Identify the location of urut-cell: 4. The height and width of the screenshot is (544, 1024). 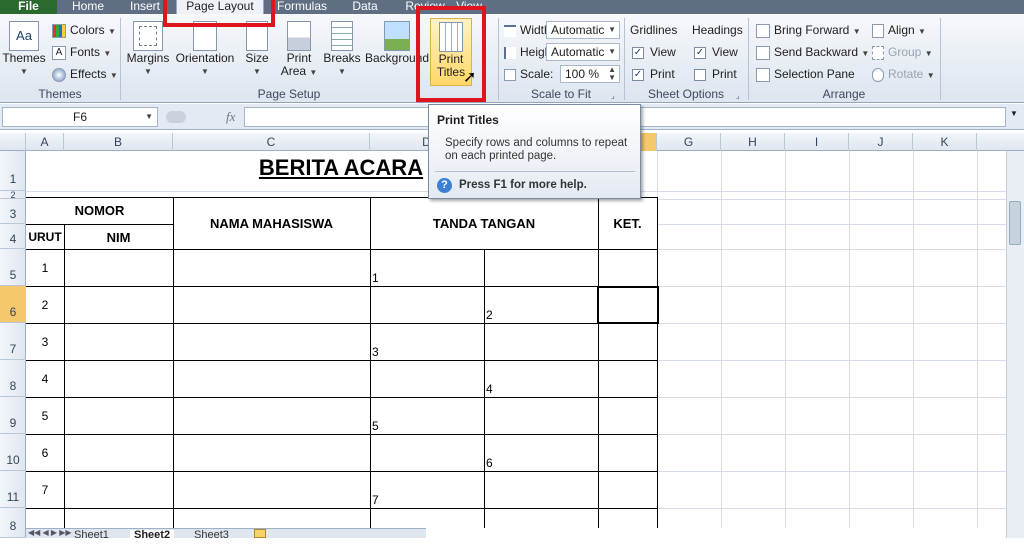
(45, 379).